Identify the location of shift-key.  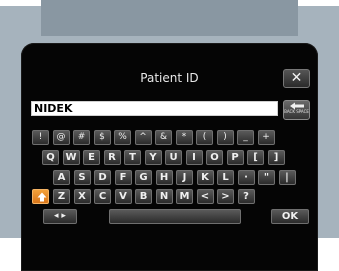
(40, 196).